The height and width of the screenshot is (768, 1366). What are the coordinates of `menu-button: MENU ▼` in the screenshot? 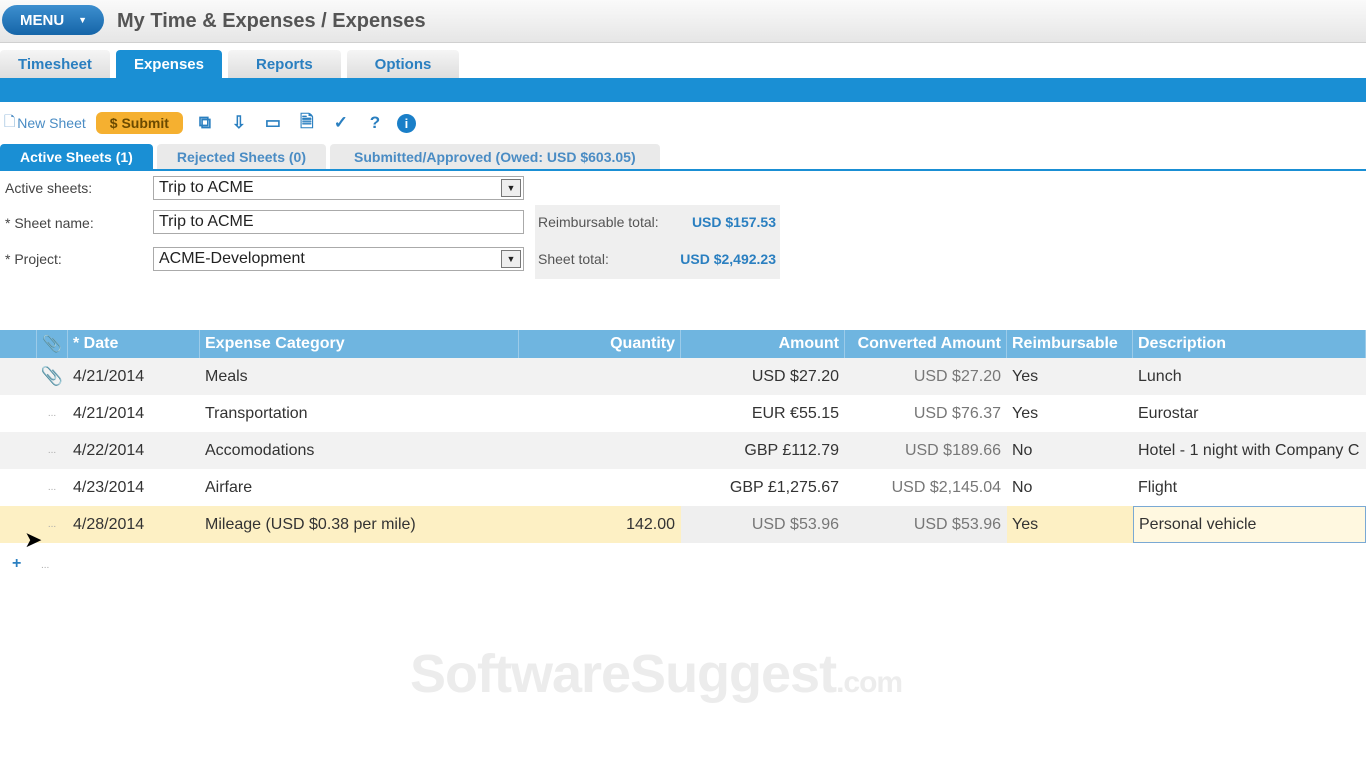 It's located at (53, 20).